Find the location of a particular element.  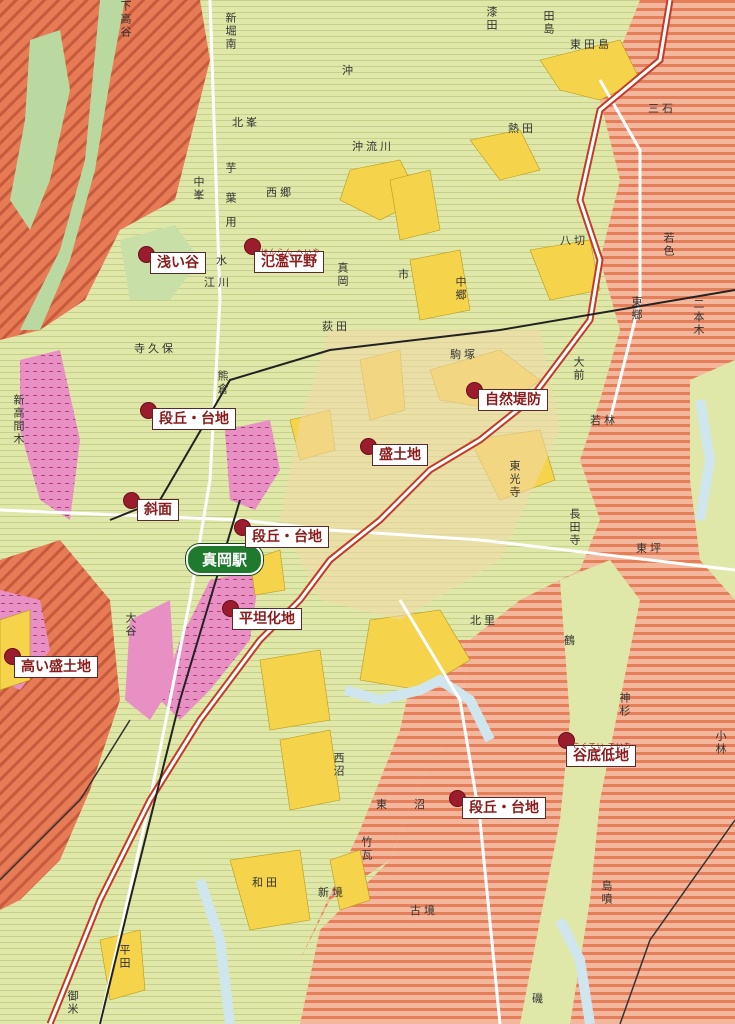

place-name: 下高谷 is located at coordinates (125, 19).